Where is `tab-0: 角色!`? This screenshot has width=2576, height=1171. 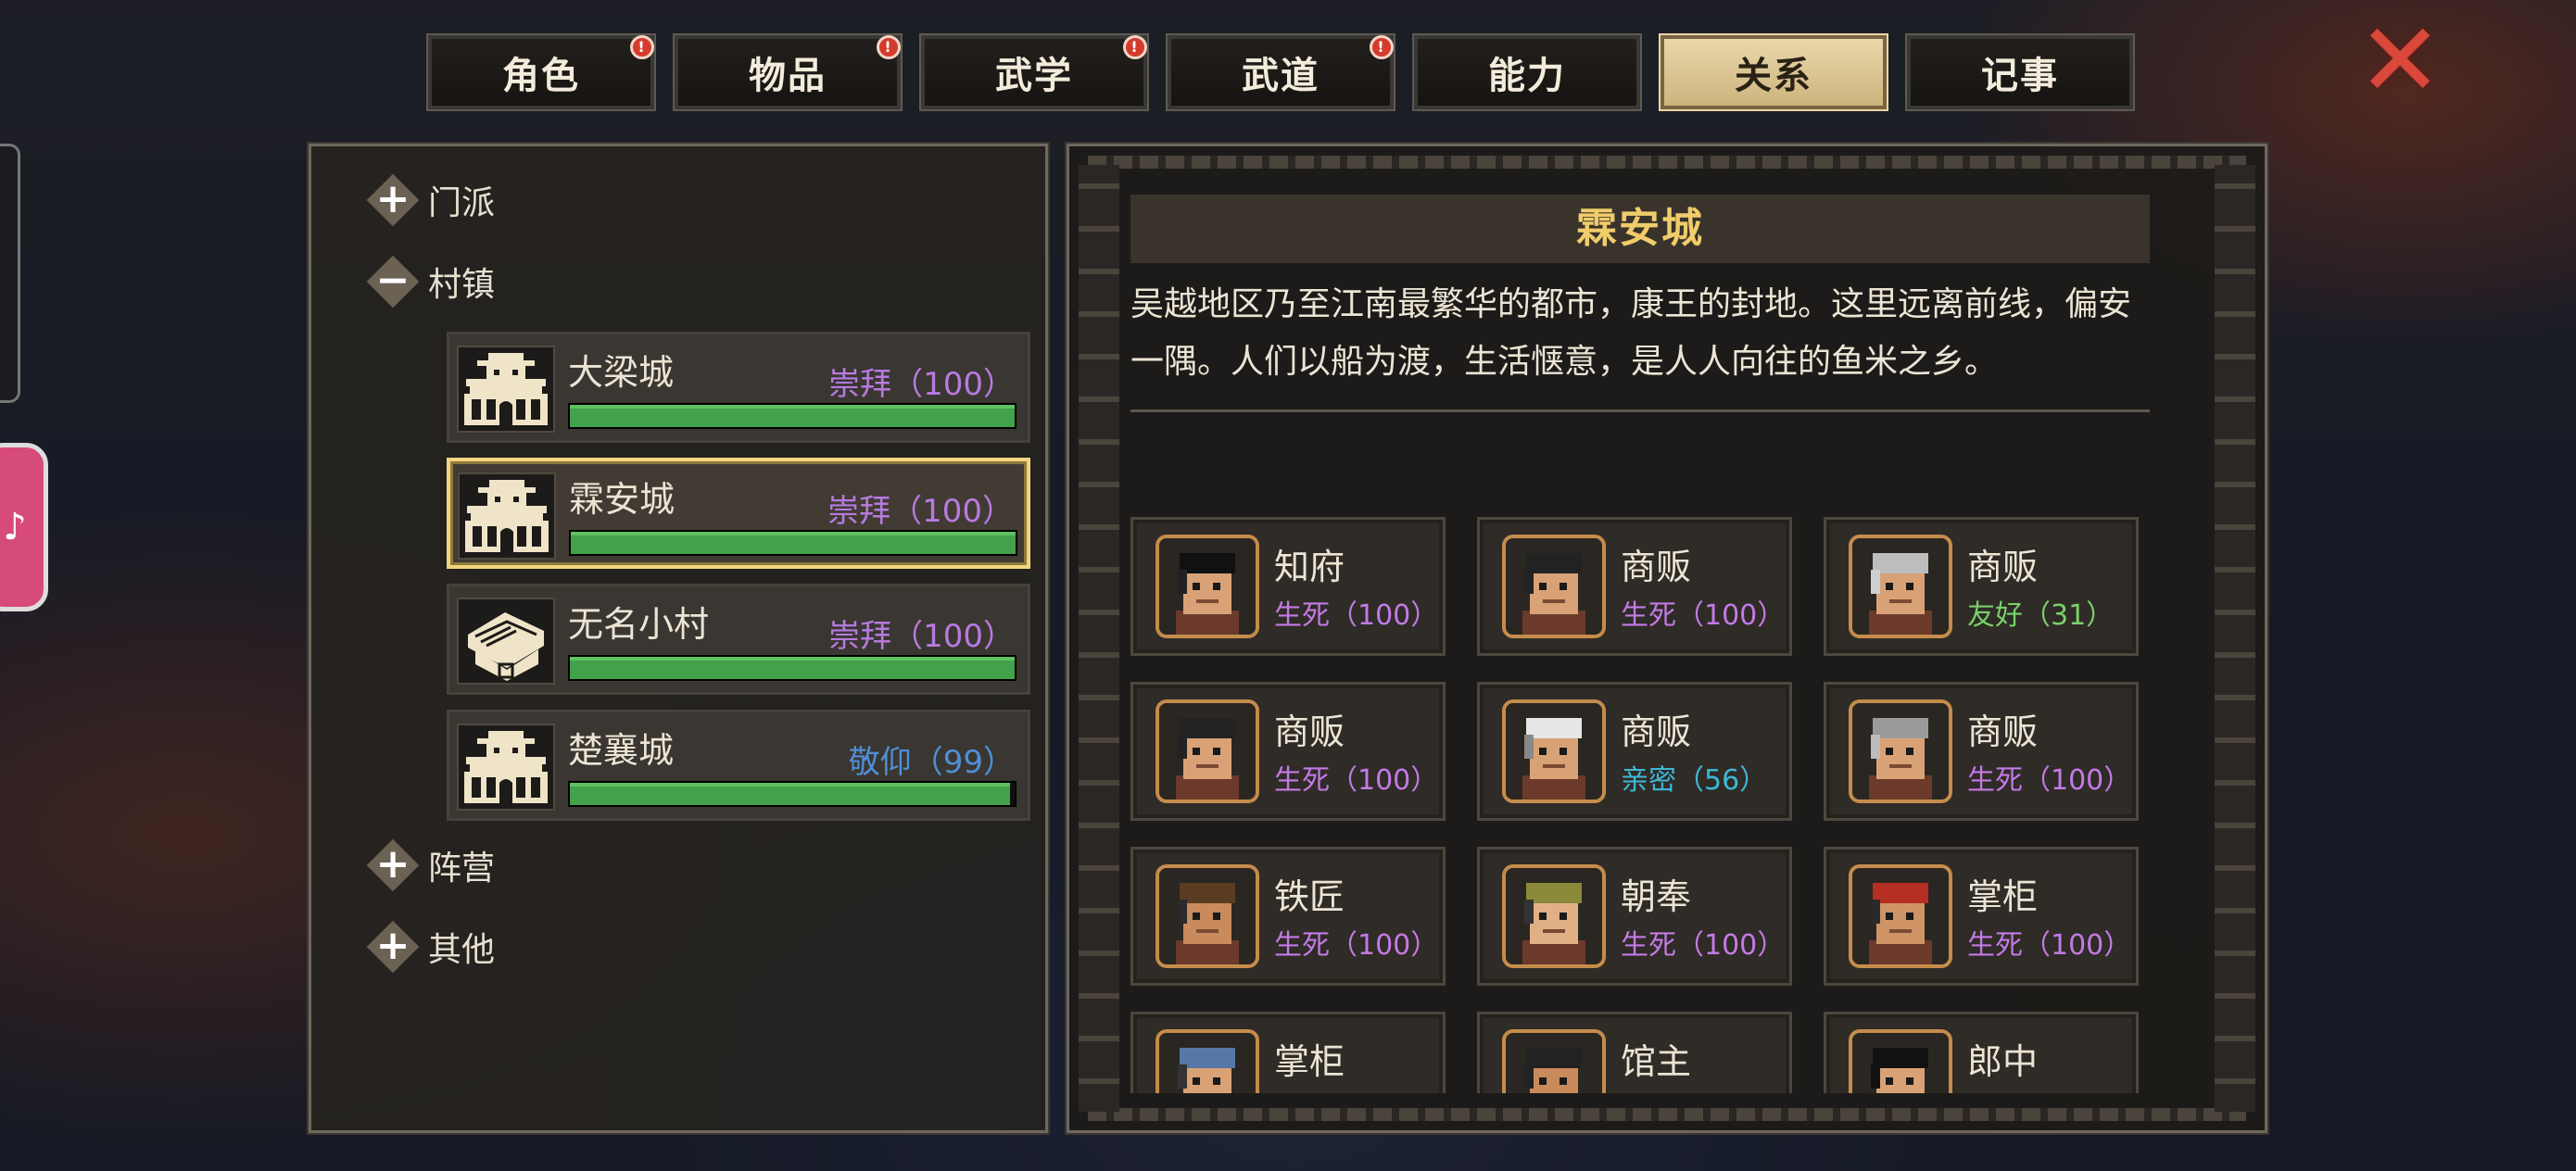
tab-0: 角色! is located at coordinates (541, 72).